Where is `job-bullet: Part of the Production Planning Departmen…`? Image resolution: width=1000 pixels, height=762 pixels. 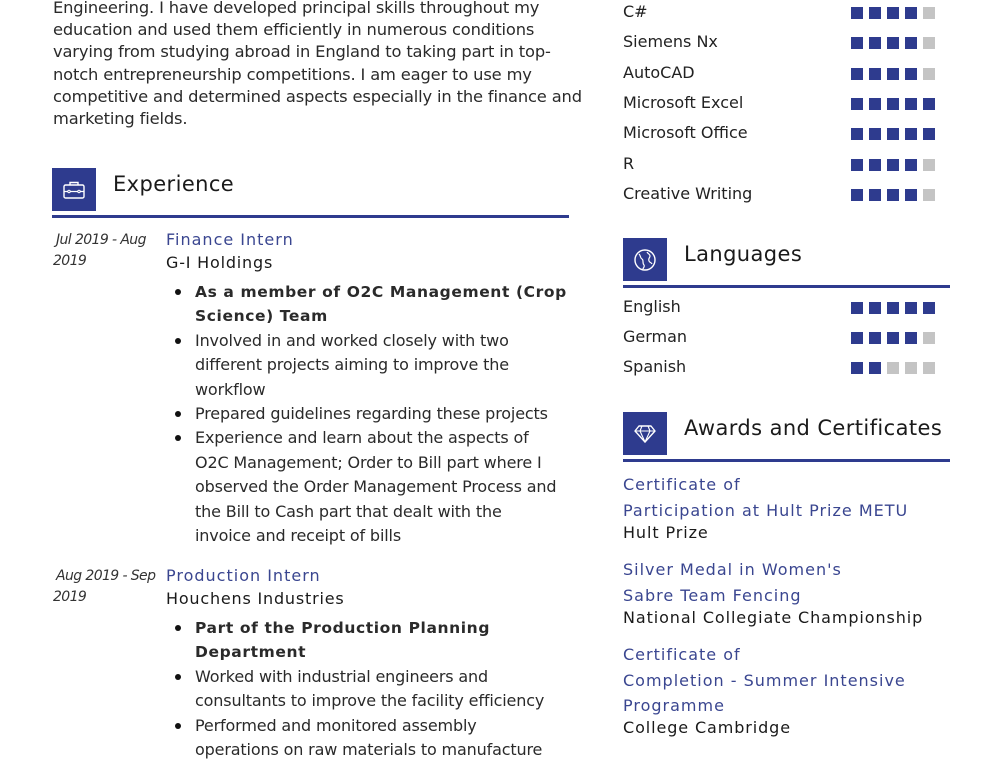 job-bullet: Part of the Production Planning Departmen… is located at coordinates (372, 640).